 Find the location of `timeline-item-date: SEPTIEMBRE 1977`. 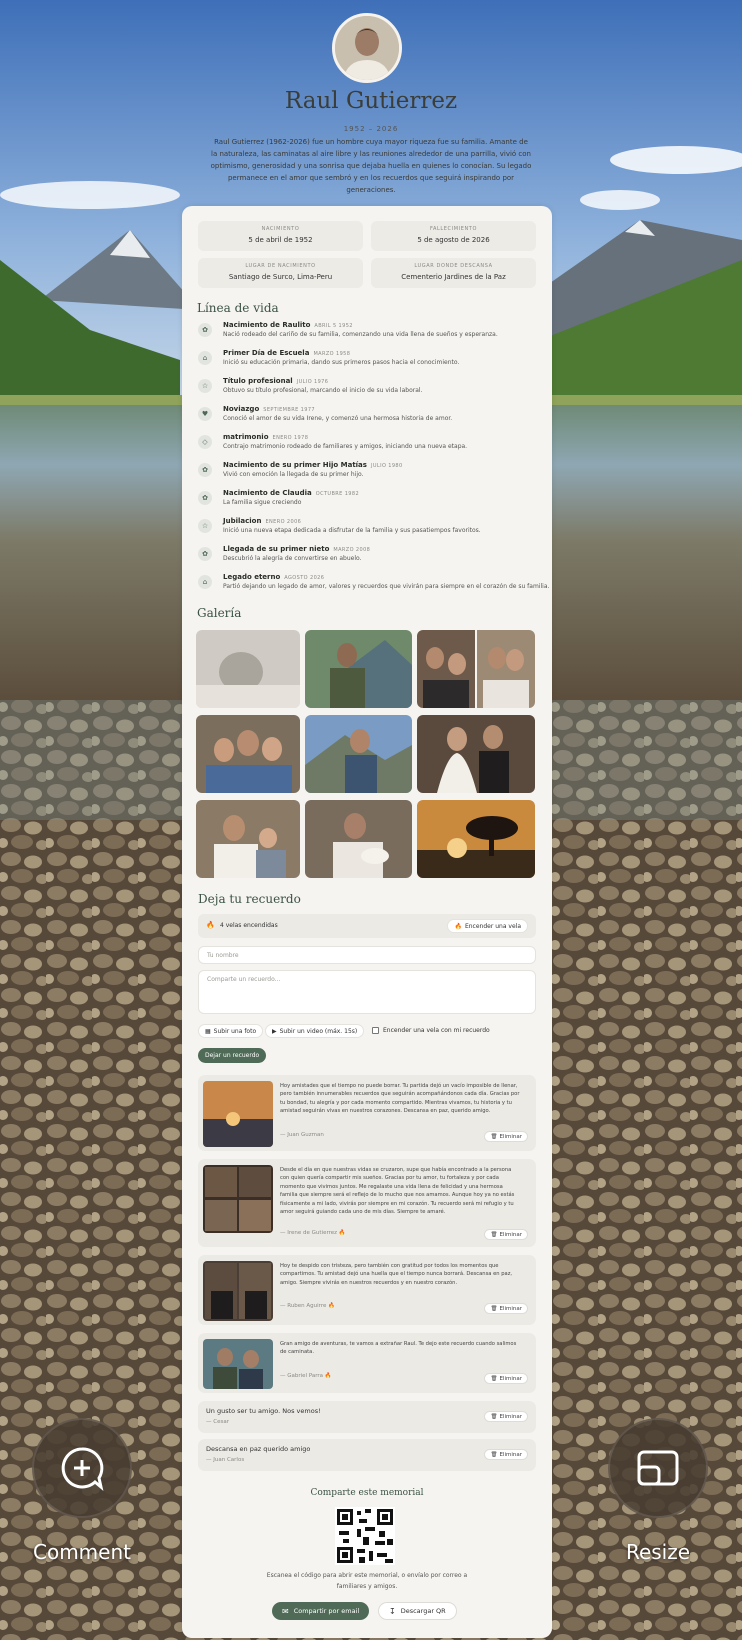

timeline-item-date: SEPTIEMBRE 1977 is located at coordinates (289, 410).